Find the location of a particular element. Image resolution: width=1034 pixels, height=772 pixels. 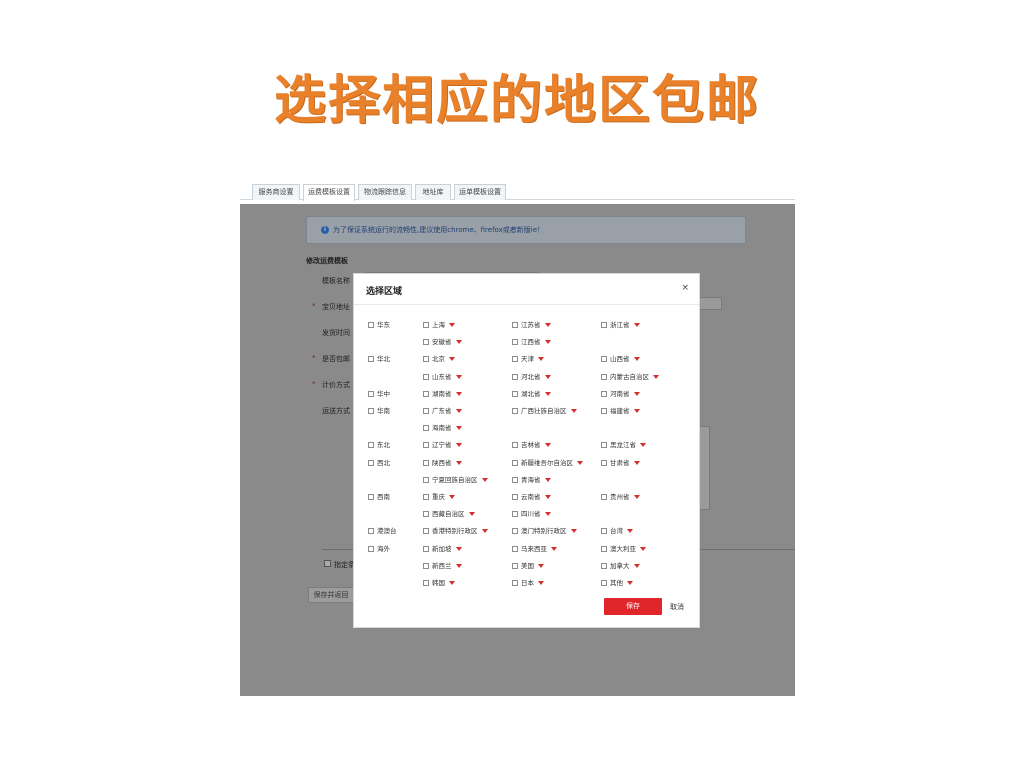

region-checkbox: 华南 is located at coordinates (379, 411).